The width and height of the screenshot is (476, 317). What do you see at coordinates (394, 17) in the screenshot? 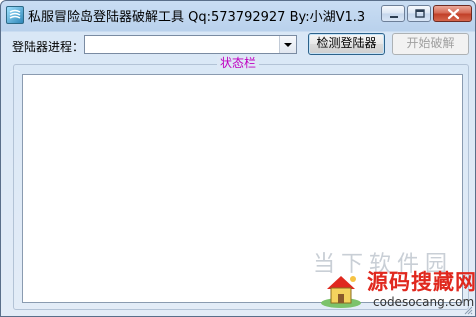
I see `minimize-icon` at bounding box center [394, 17].